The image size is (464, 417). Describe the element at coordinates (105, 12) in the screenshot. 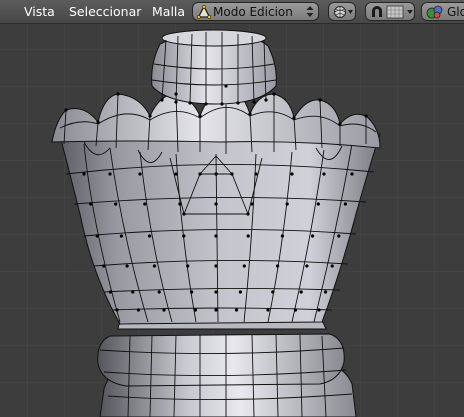

I see `menu-seleccionar: Seleccionar` at that location.